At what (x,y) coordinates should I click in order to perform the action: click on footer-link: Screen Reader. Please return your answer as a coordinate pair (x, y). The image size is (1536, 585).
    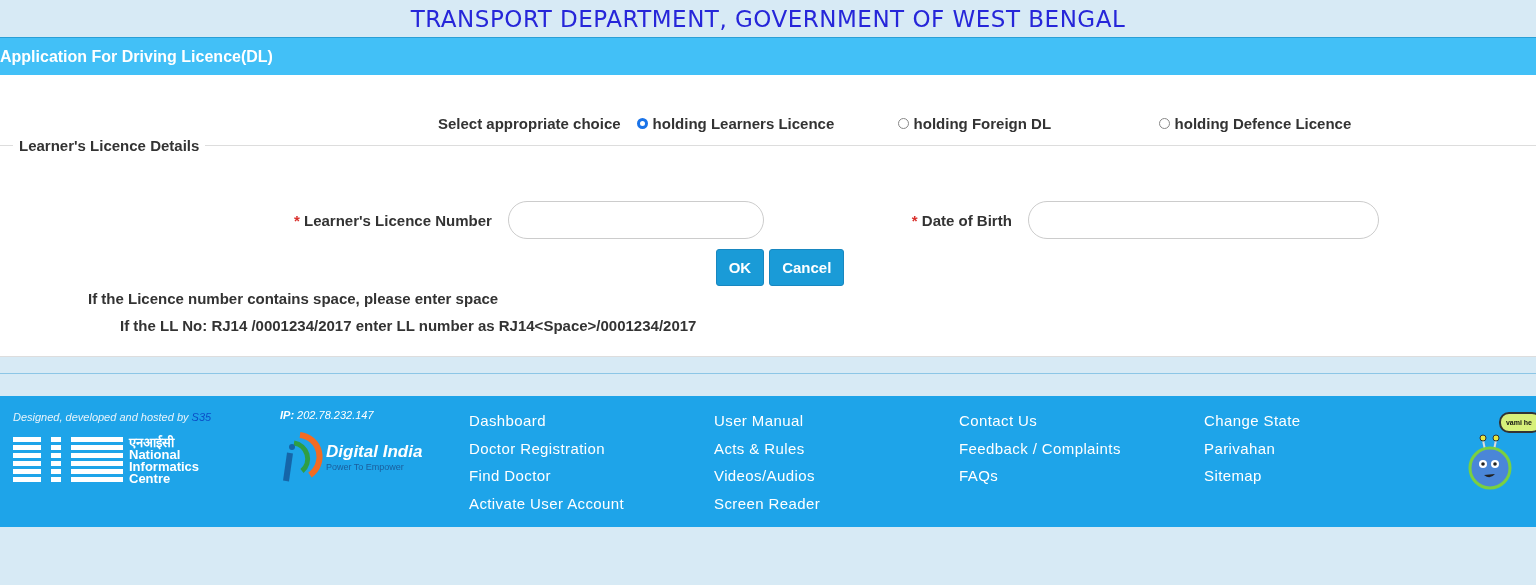
    Looking at the image, I should click on (836, 503).